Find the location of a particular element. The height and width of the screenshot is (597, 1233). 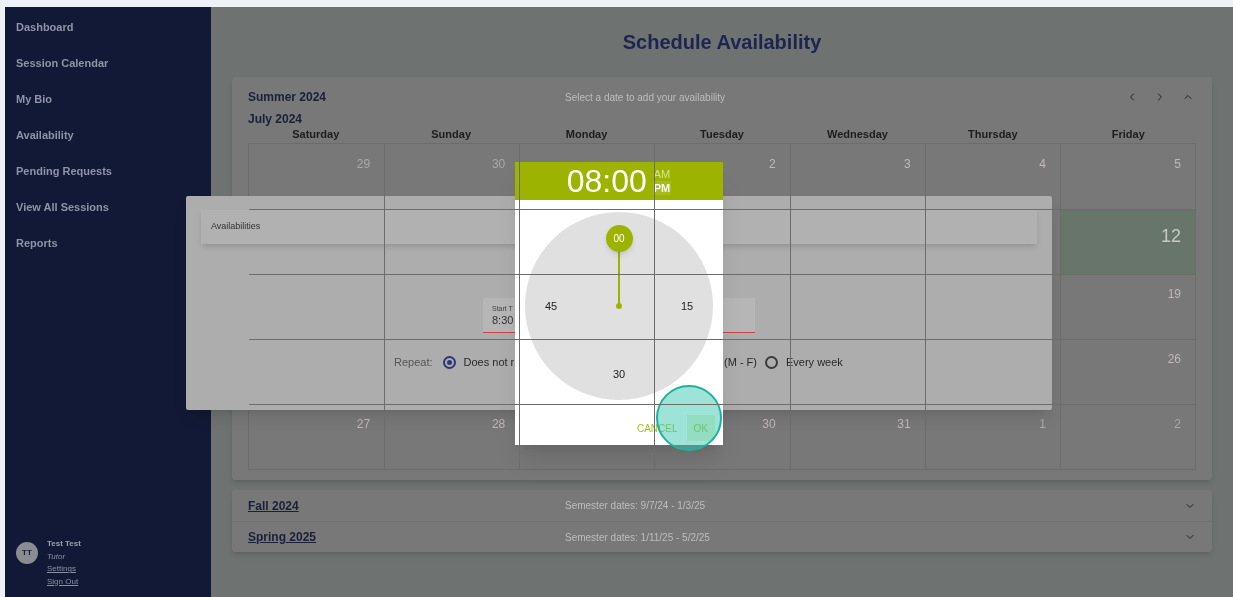

page-title: Schedule Availability is located at coordinates (722, 42).